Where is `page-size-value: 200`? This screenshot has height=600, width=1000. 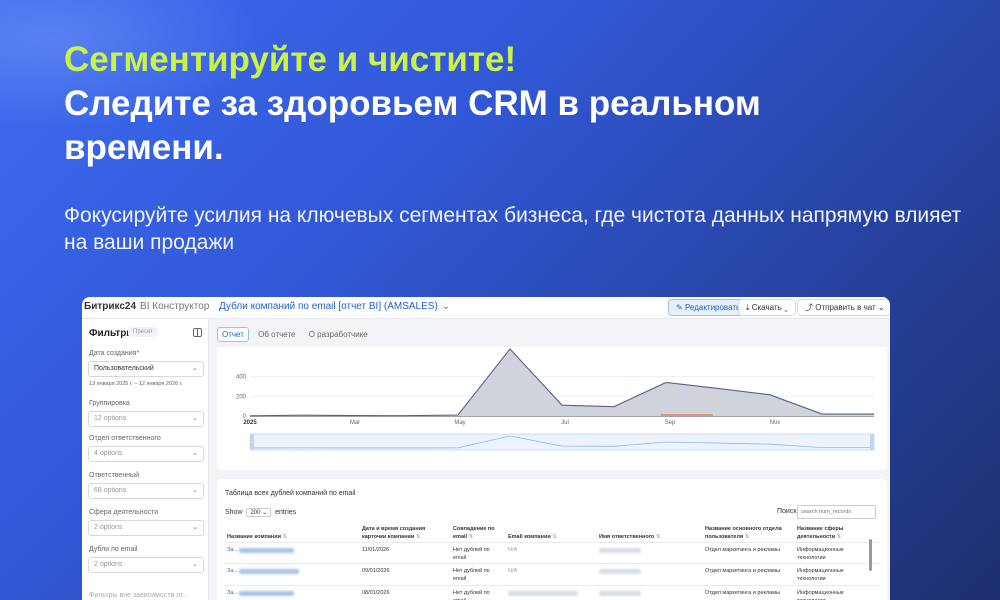 page-size-value: 200 is located at coordinates (255, 513).